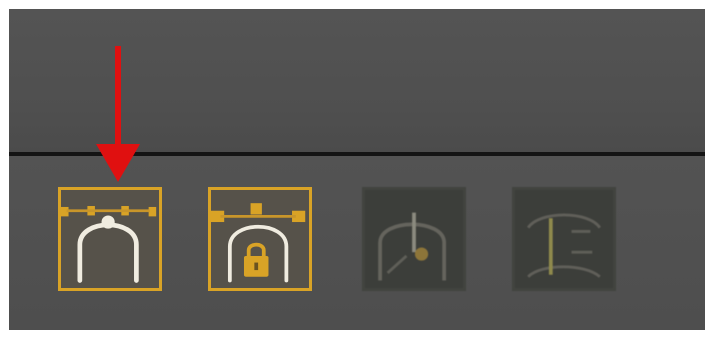 The height and width of the screenshot is (338, 705). I want to click on pivot-adjust-button, so click(414, 239).